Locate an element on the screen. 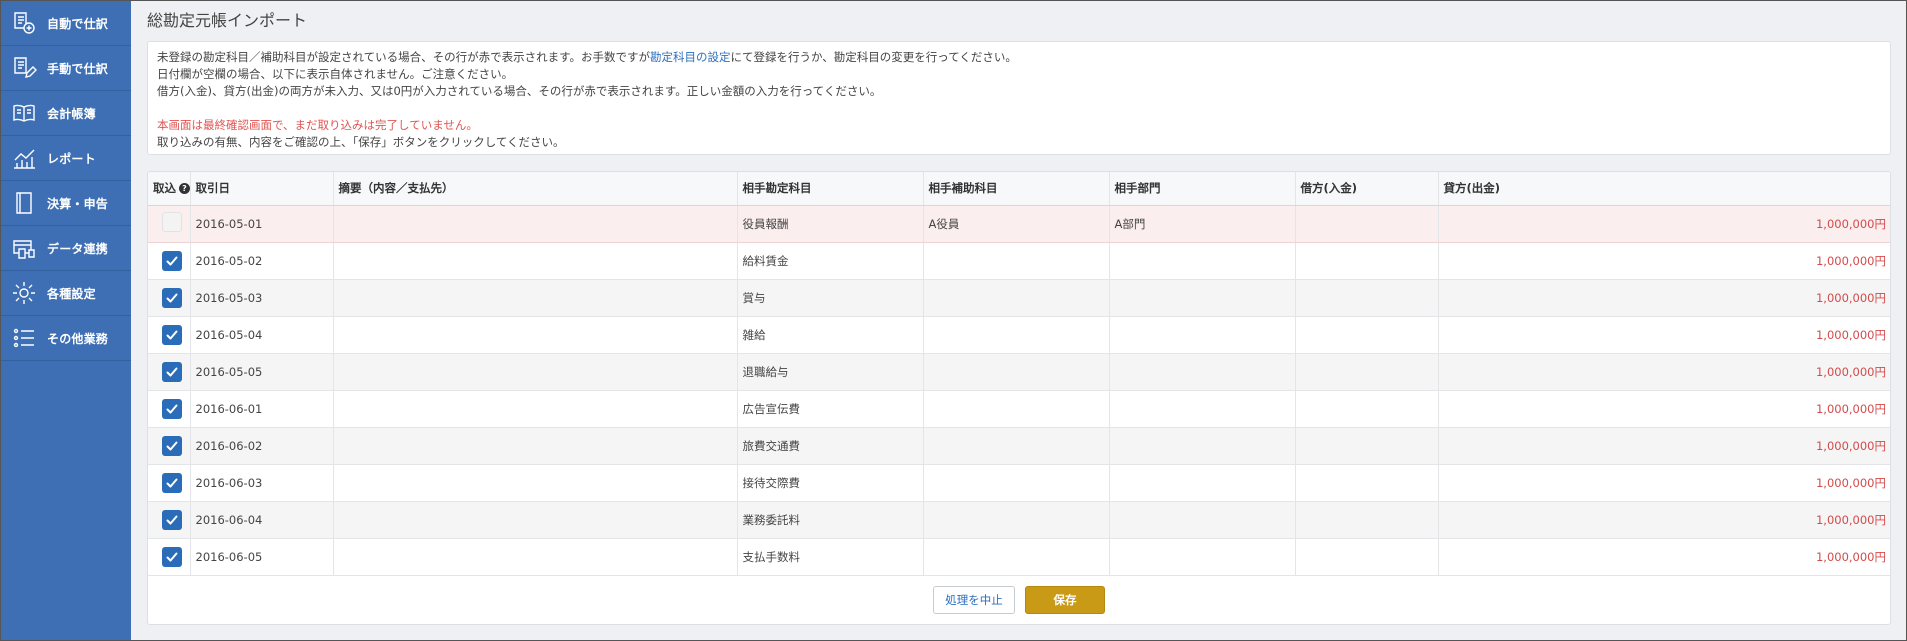 This screenshot has width=1907, height=641. document-icon is located at coordinates (24, 203).